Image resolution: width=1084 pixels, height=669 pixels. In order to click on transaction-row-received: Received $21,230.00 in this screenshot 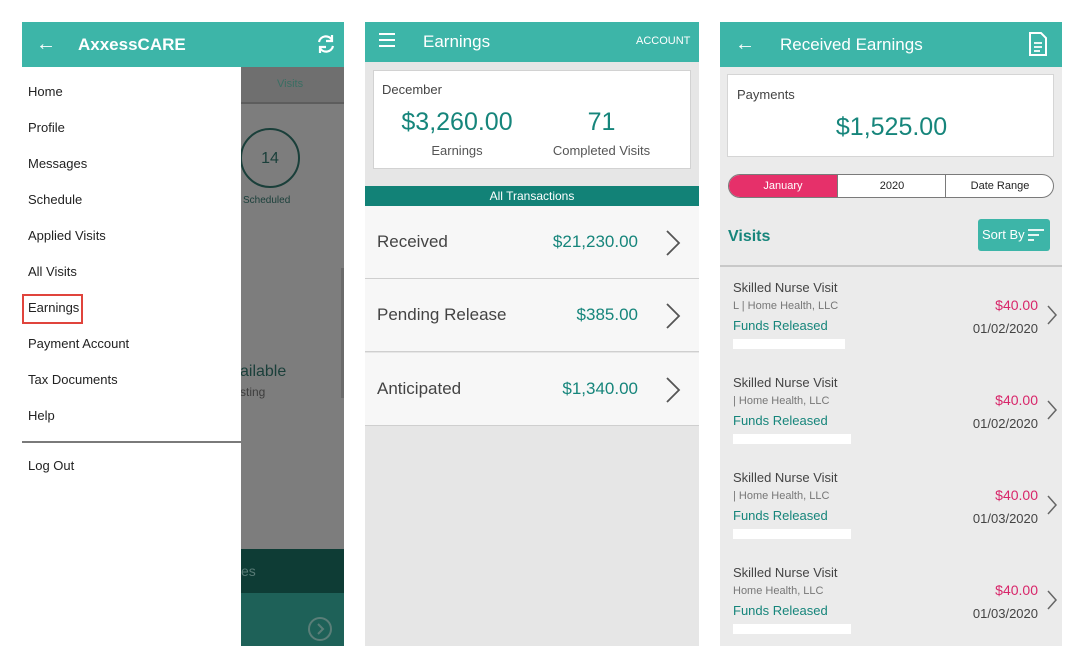, I will do `click(532, 242)`.